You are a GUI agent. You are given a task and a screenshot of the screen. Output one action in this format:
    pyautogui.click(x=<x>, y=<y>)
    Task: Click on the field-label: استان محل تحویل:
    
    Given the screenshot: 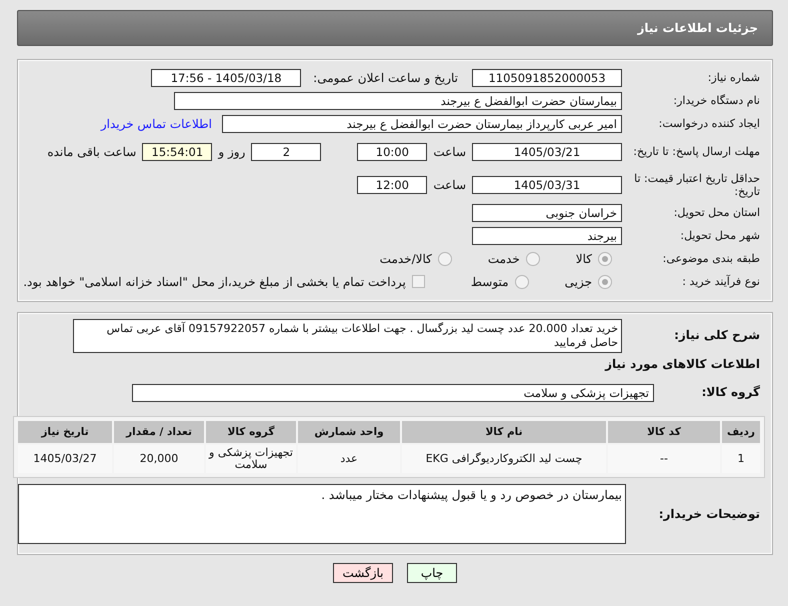 What is the action you would take?
    pyautogui.click(x=716, y=212)
    